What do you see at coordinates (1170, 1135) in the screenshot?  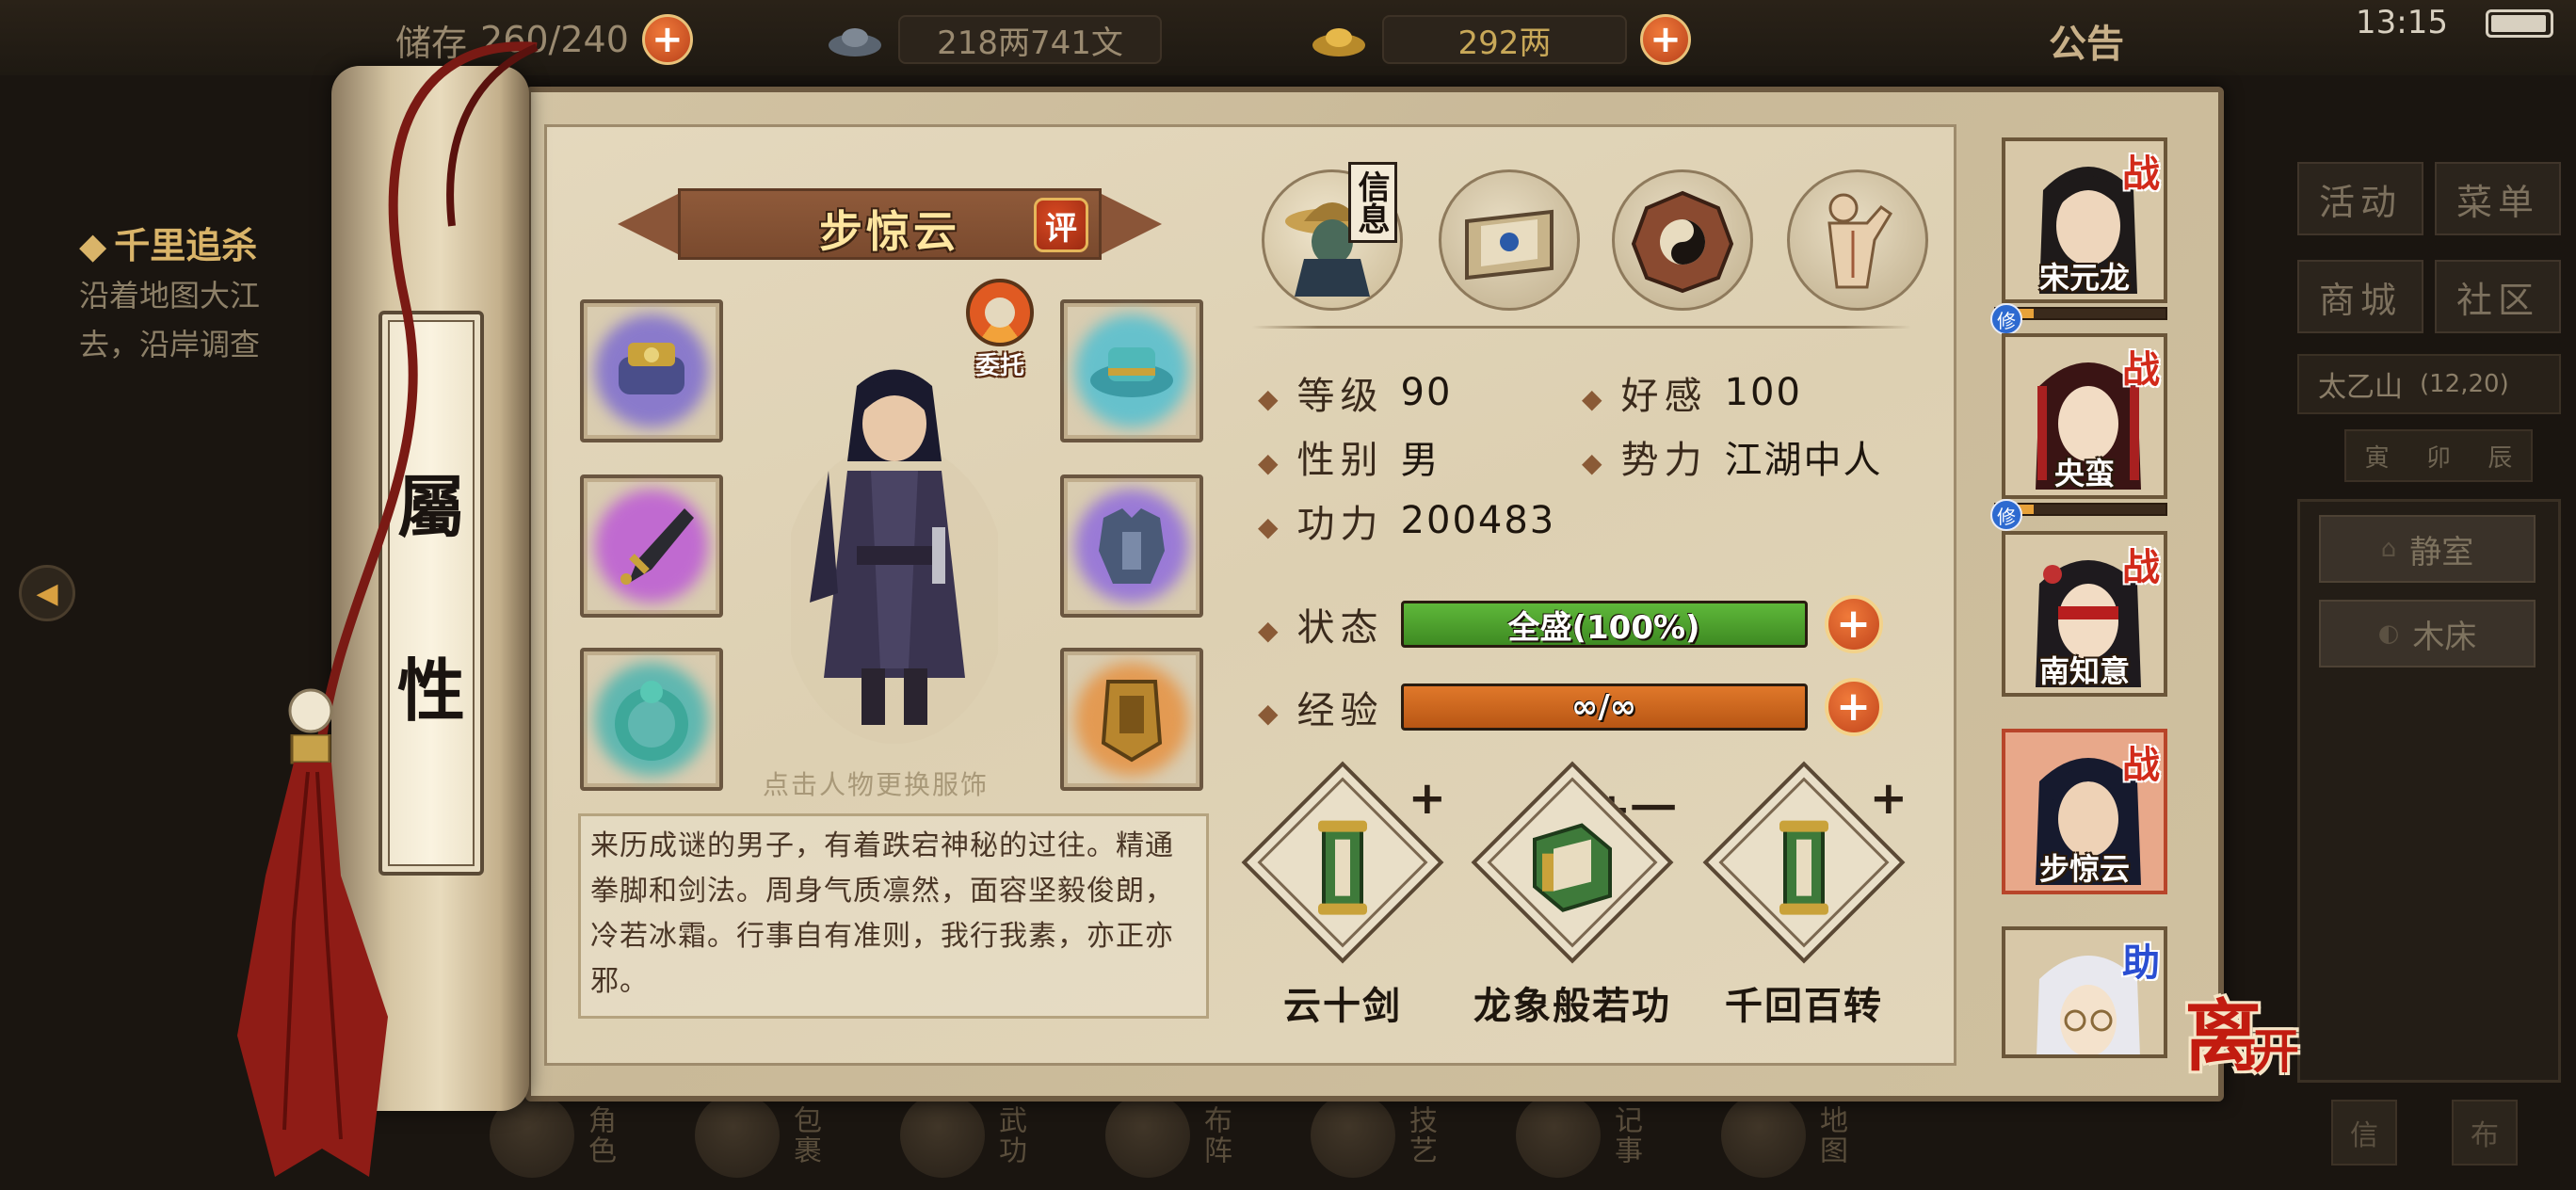 I see `nav-formation: 布阵` at bounding box center [1170, 1135].